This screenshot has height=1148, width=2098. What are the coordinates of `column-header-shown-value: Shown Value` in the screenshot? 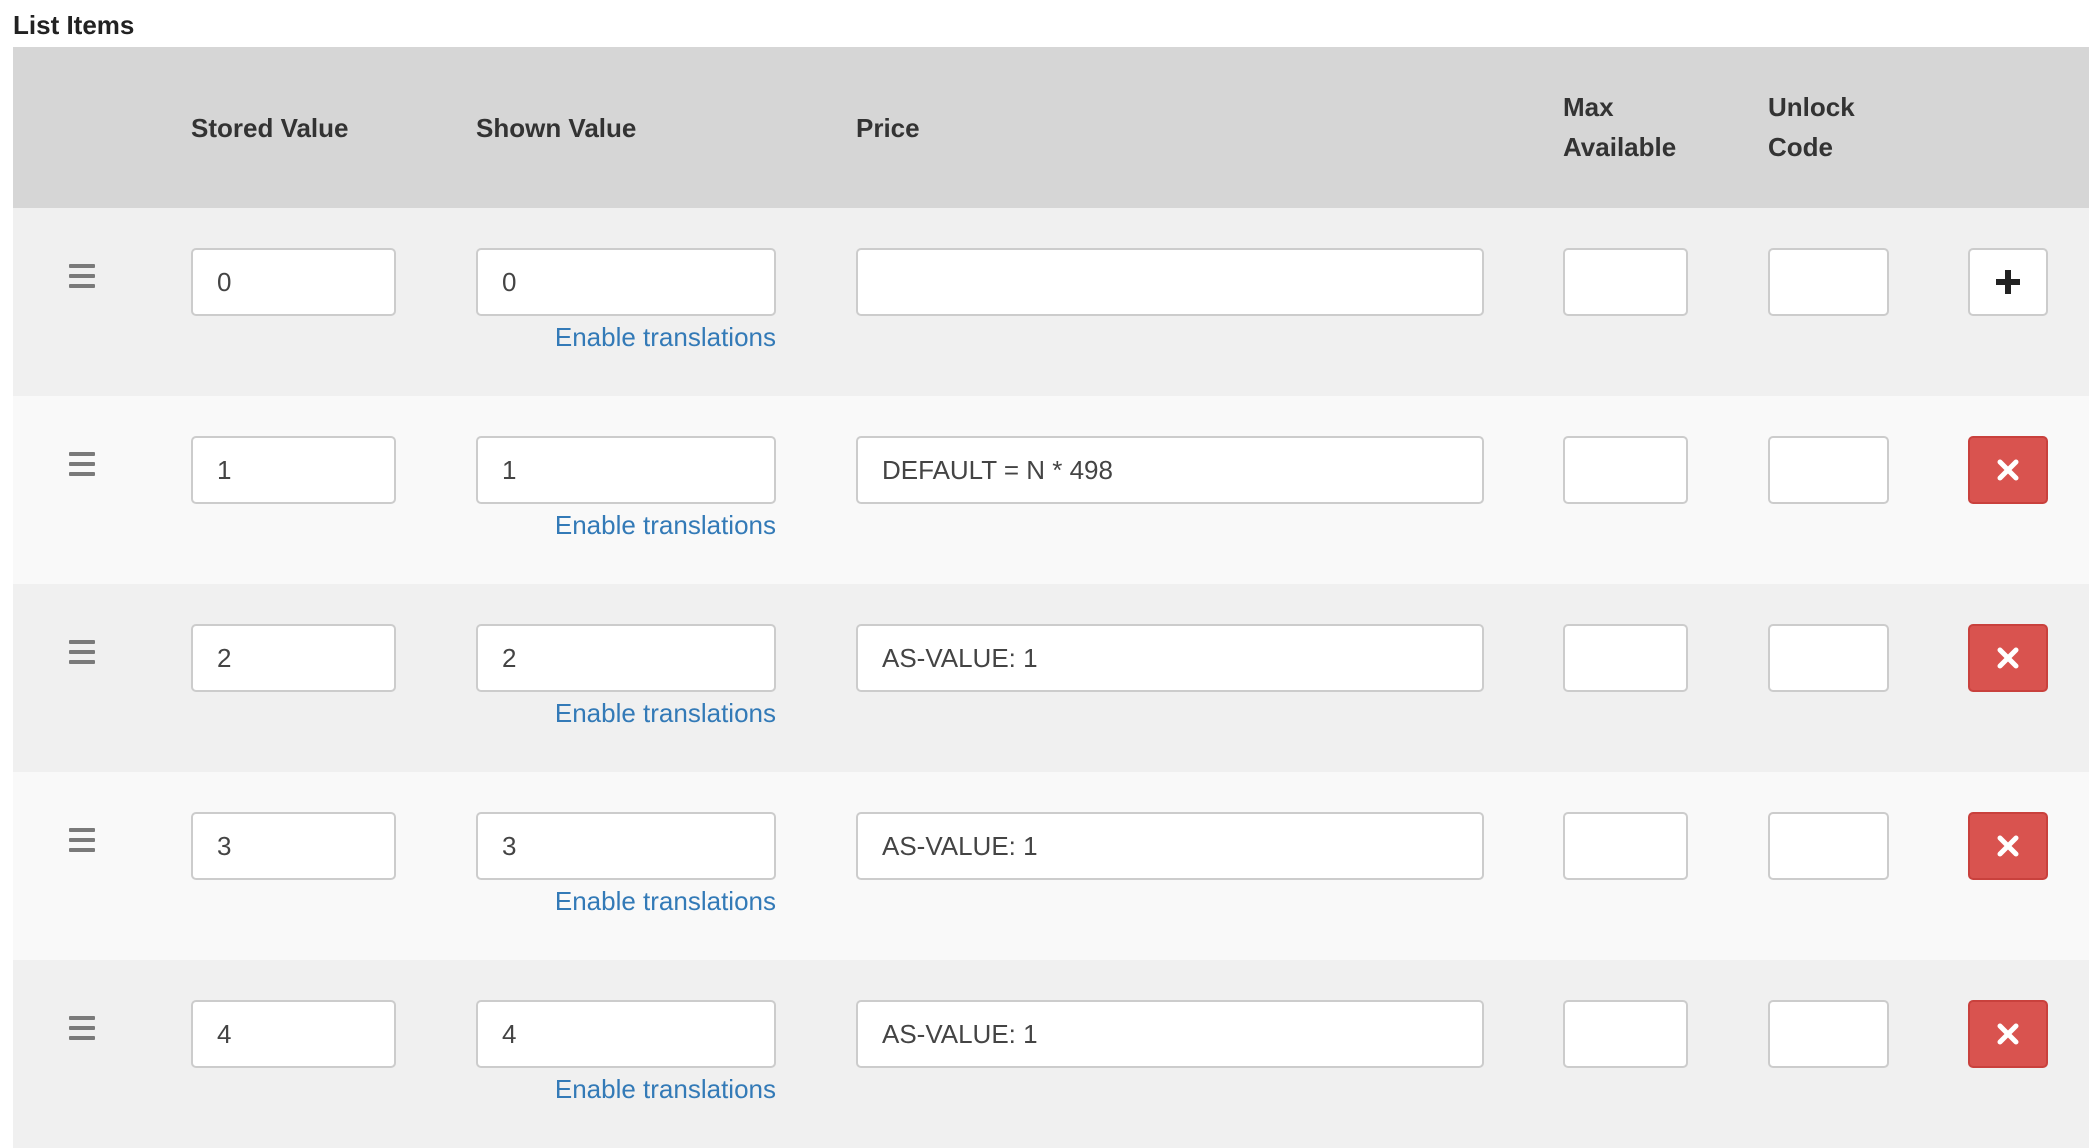 It's located at (556, 128).